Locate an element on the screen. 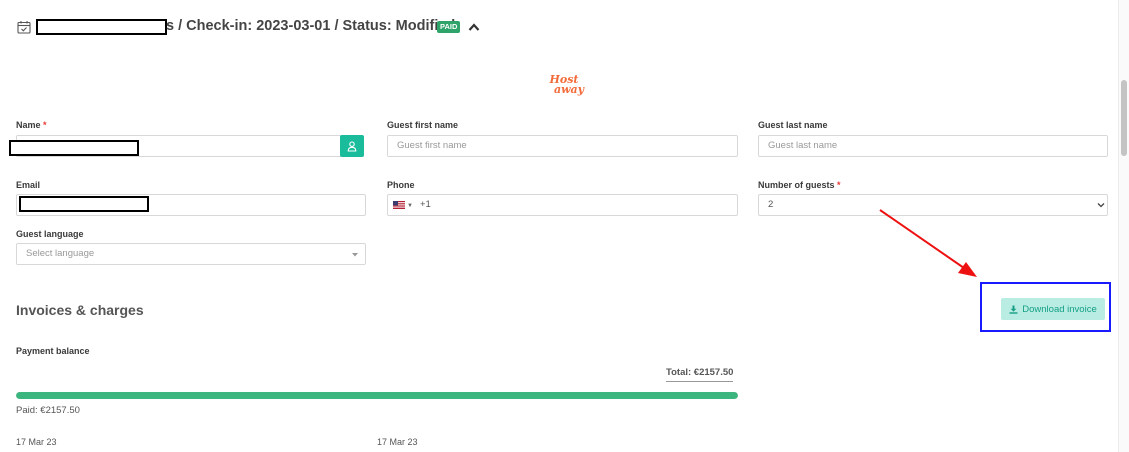 The height and width of the screenshot is (452, 1129). guest-profile-button is located at coordinates (352, 146).